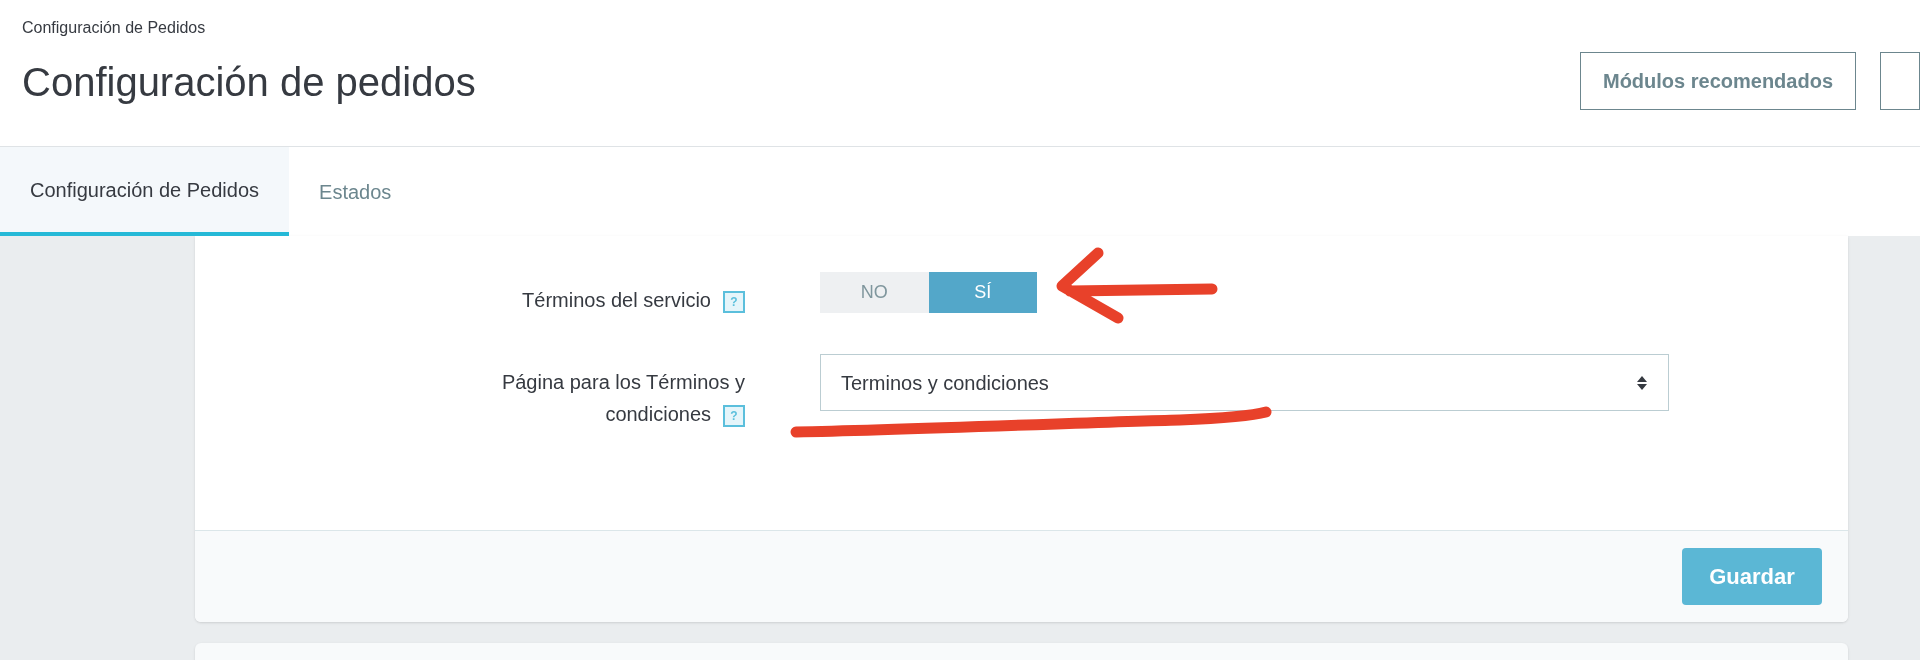  What do you see at coordinates (1752, 576) in the screenshot?
I see `save-button: Guardar` at bounding box center [1752, 576].